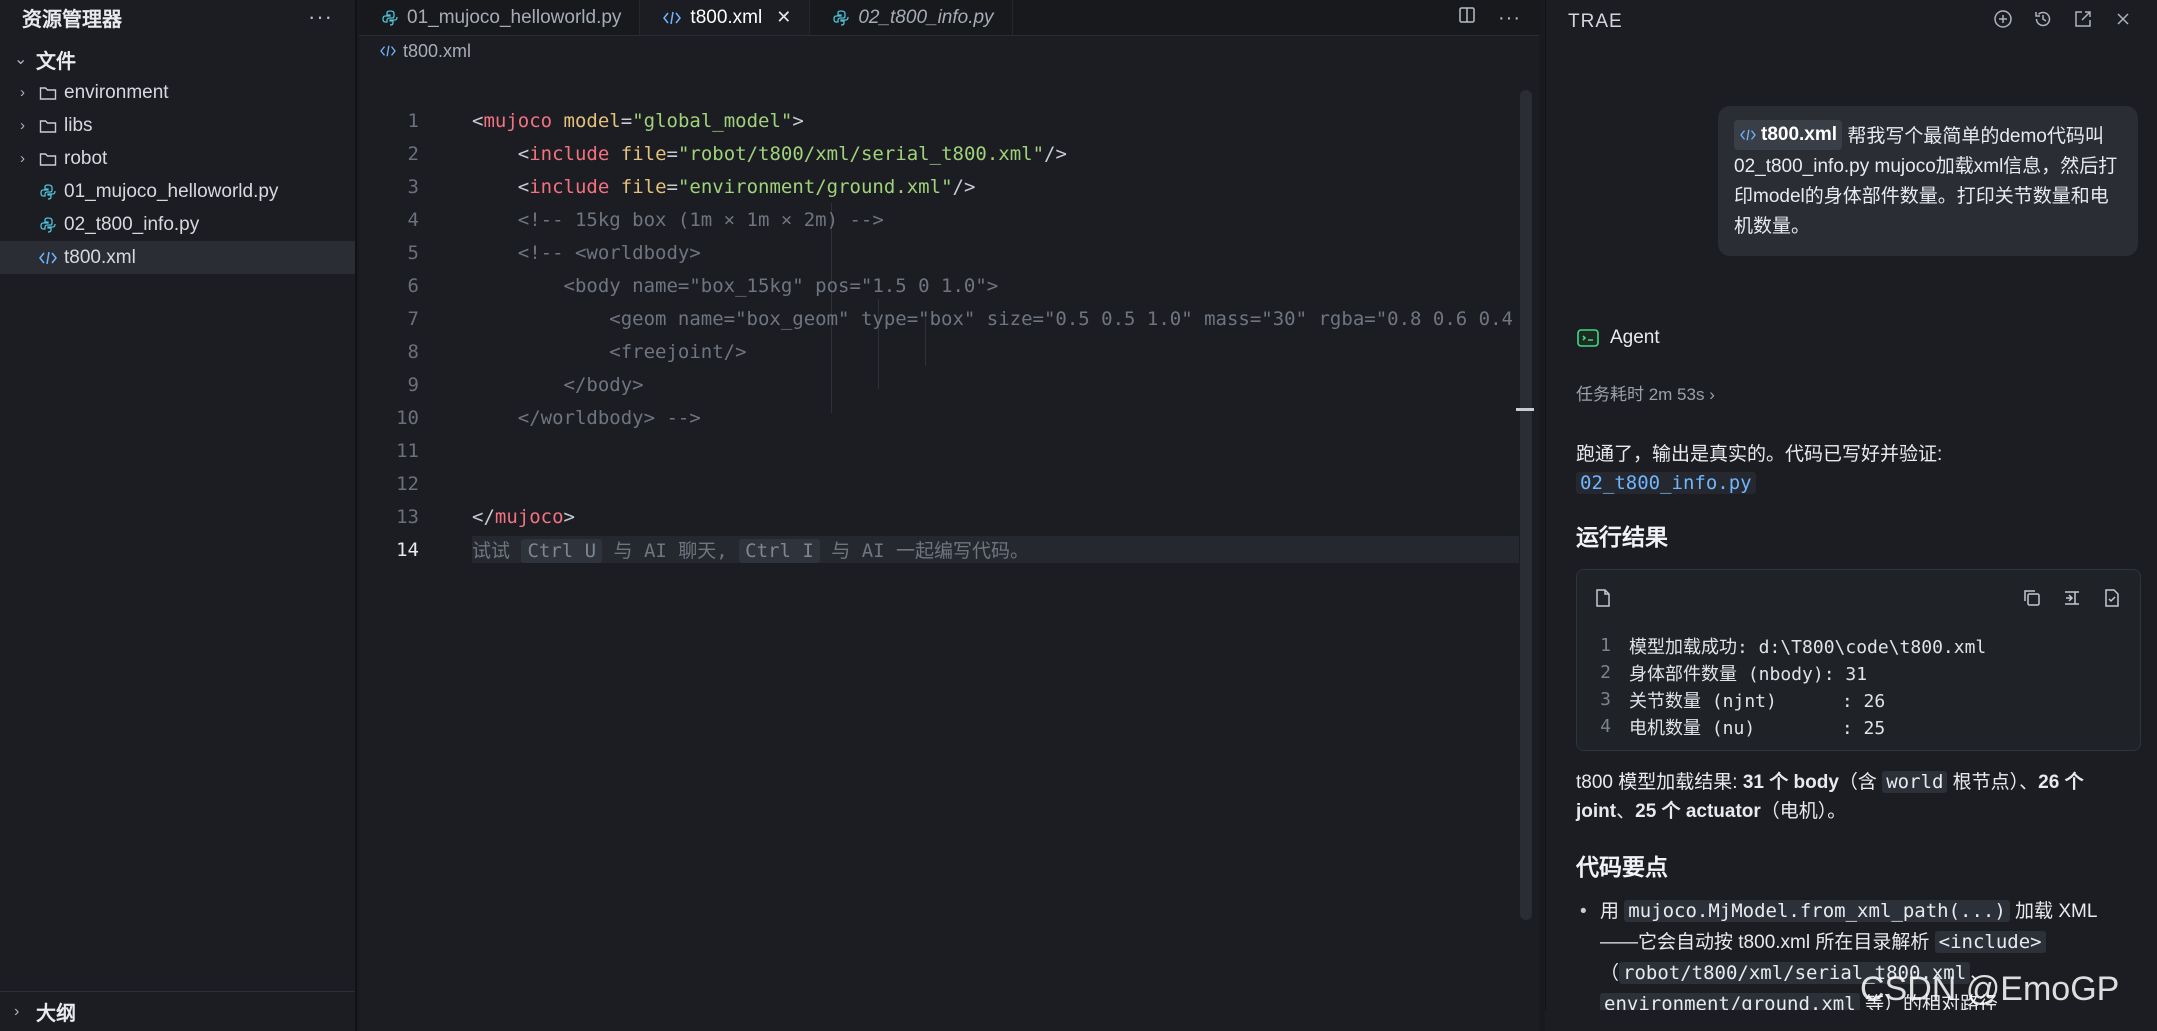 The height and width of the screenshot is (1031, 2157). Describe the element at coordinates (1525, 505) in the screenshot. I see `editor-scrollbar` at that location.